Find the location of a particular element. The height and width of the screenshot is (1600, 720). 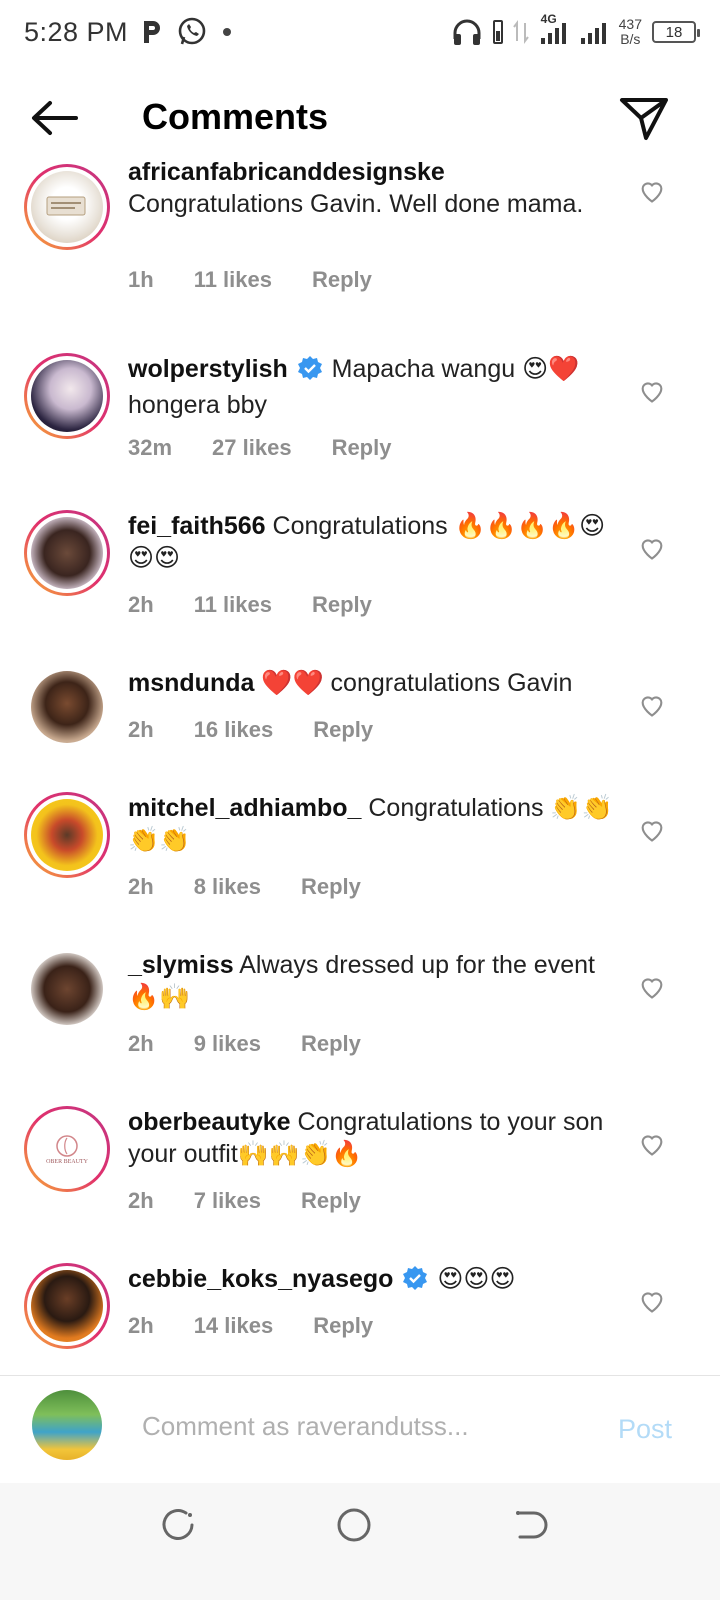

status-time: 5:28 PM is located at coordinates (76, 31).